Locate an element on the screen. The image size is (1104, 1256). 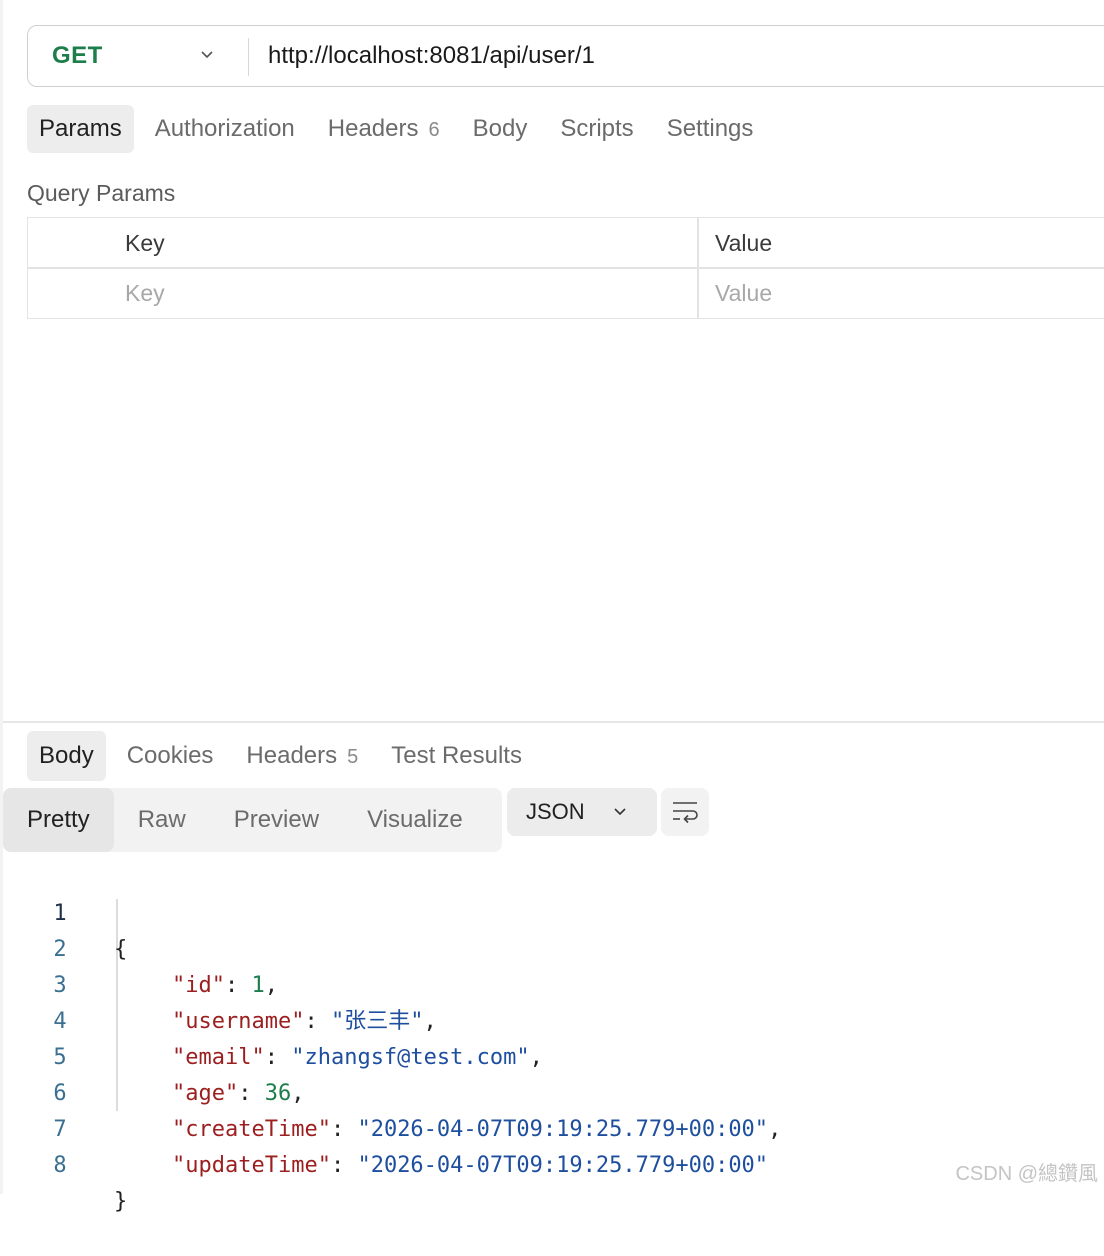
tab-params: Params is located at coordinates (80, 129).